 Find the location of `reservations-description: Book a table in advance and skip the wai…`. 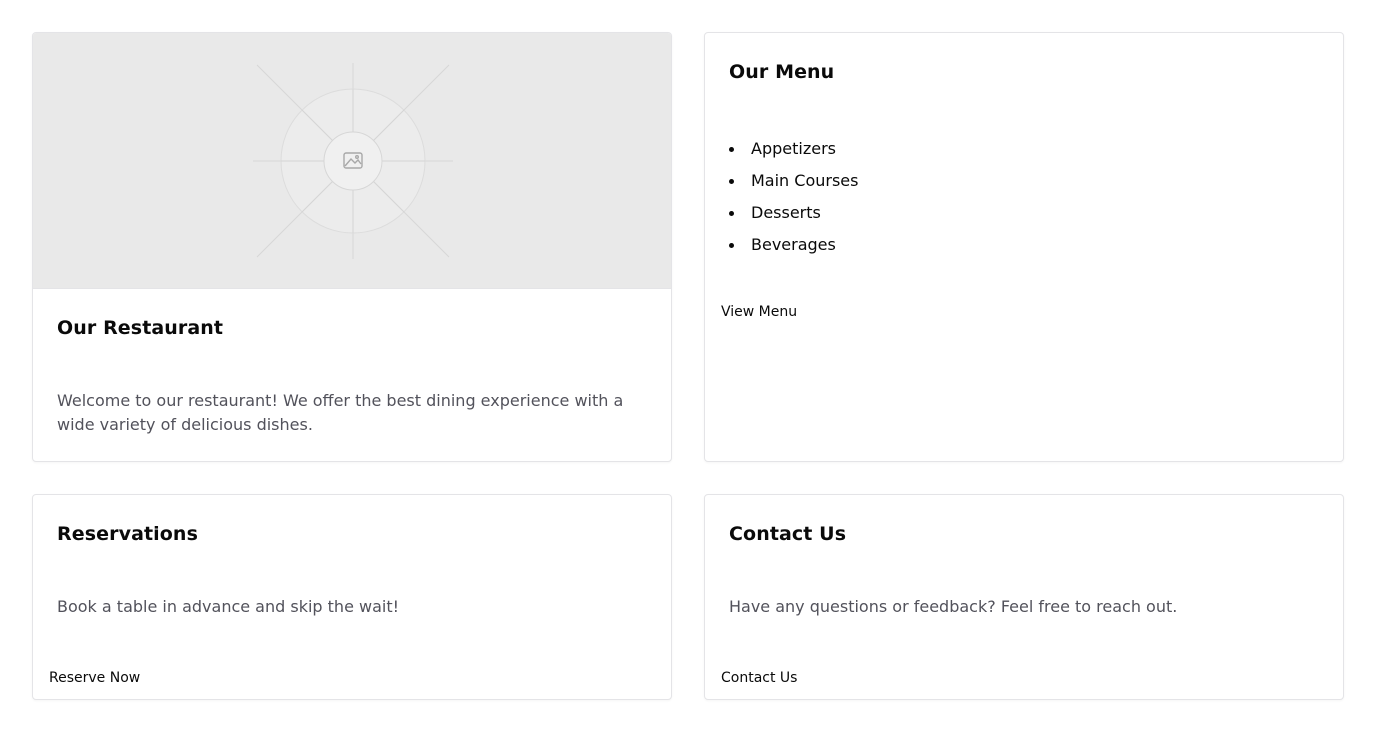

reservations-description: Book a table in advance and skip the wai… is located at coordinates (228, 606).